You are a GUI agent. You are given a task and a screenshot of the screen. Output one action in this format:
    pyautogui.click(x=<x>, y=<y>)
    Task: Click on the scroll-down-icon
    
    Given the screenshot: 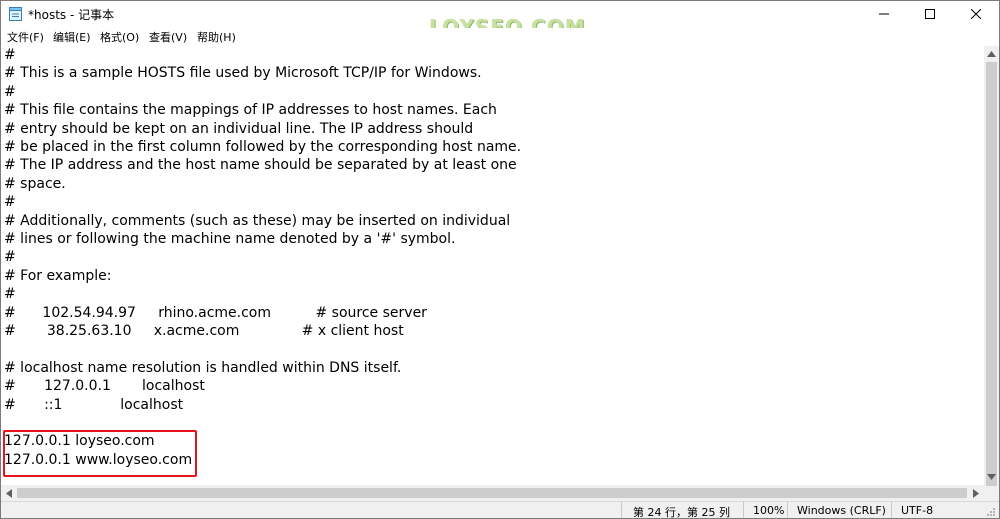 What is the action you would take?
    pyautogui.click(x=991, y=477)
    